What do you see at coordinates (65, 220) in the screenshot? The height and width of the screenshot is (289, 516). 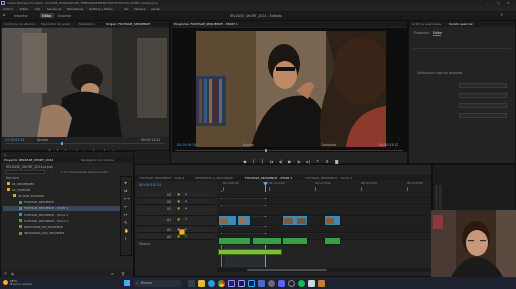 I see `project-item: FOOTAGE_SEQUENCE - Tramo 2` at bounding box center [65, 220].